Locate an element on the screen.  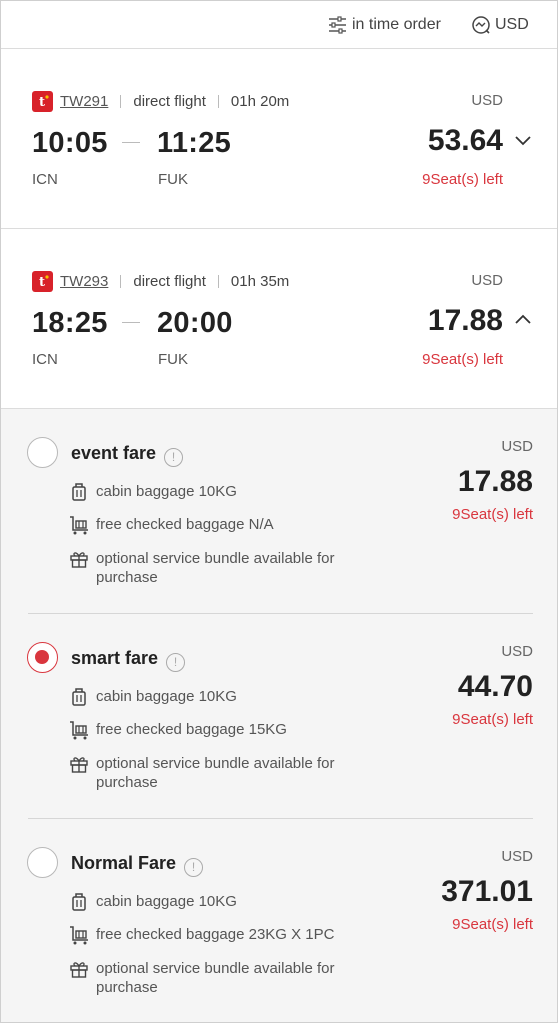
arrival-time: 11:25 is located at coordinates (194, 143).